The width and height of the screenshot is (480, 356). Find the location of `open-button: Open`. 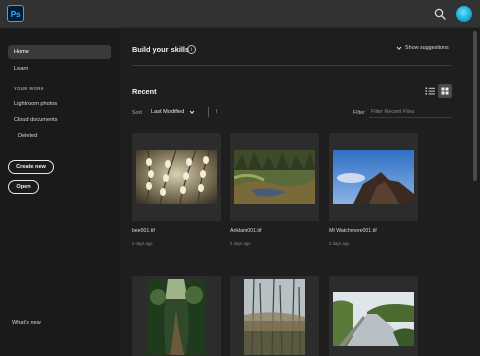

open-button: Open is located at coordinates (23, 187).